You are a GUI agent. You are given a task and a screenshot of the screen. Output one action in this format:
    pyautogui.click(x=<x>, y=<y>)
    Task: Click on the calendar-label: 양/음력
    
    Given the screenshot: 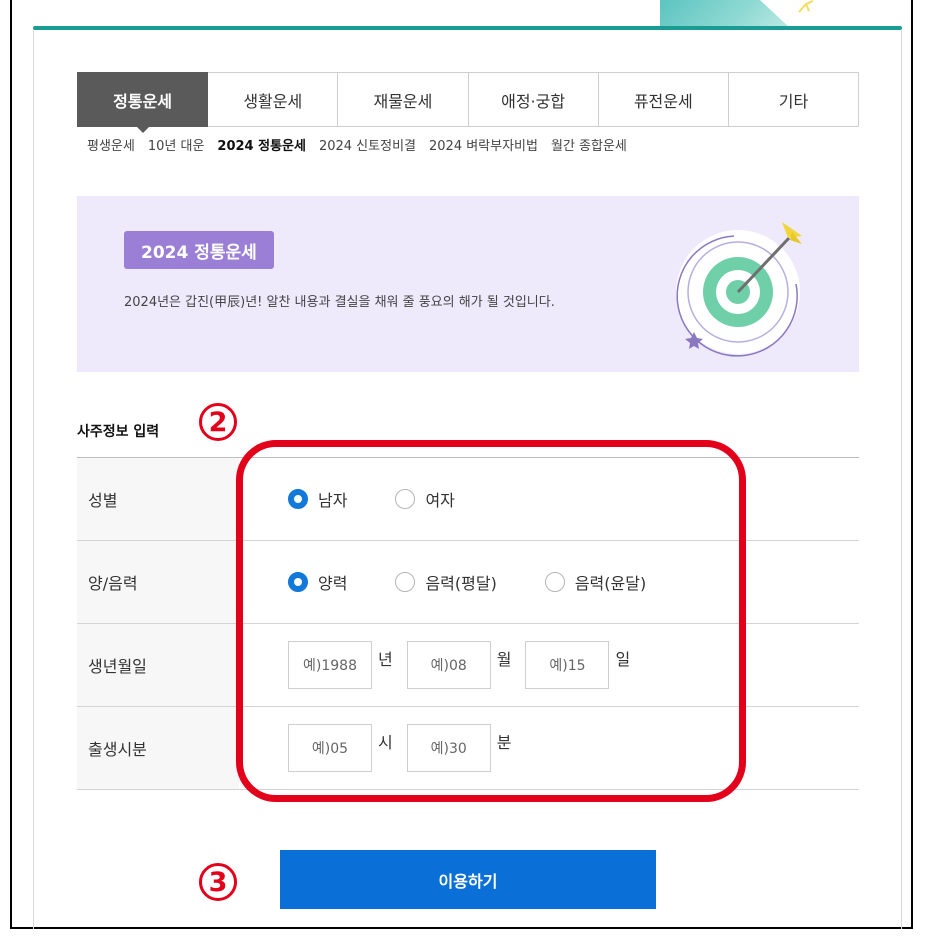 What is the action you would take?
    pyautogui.click(x=158, y=582)
    